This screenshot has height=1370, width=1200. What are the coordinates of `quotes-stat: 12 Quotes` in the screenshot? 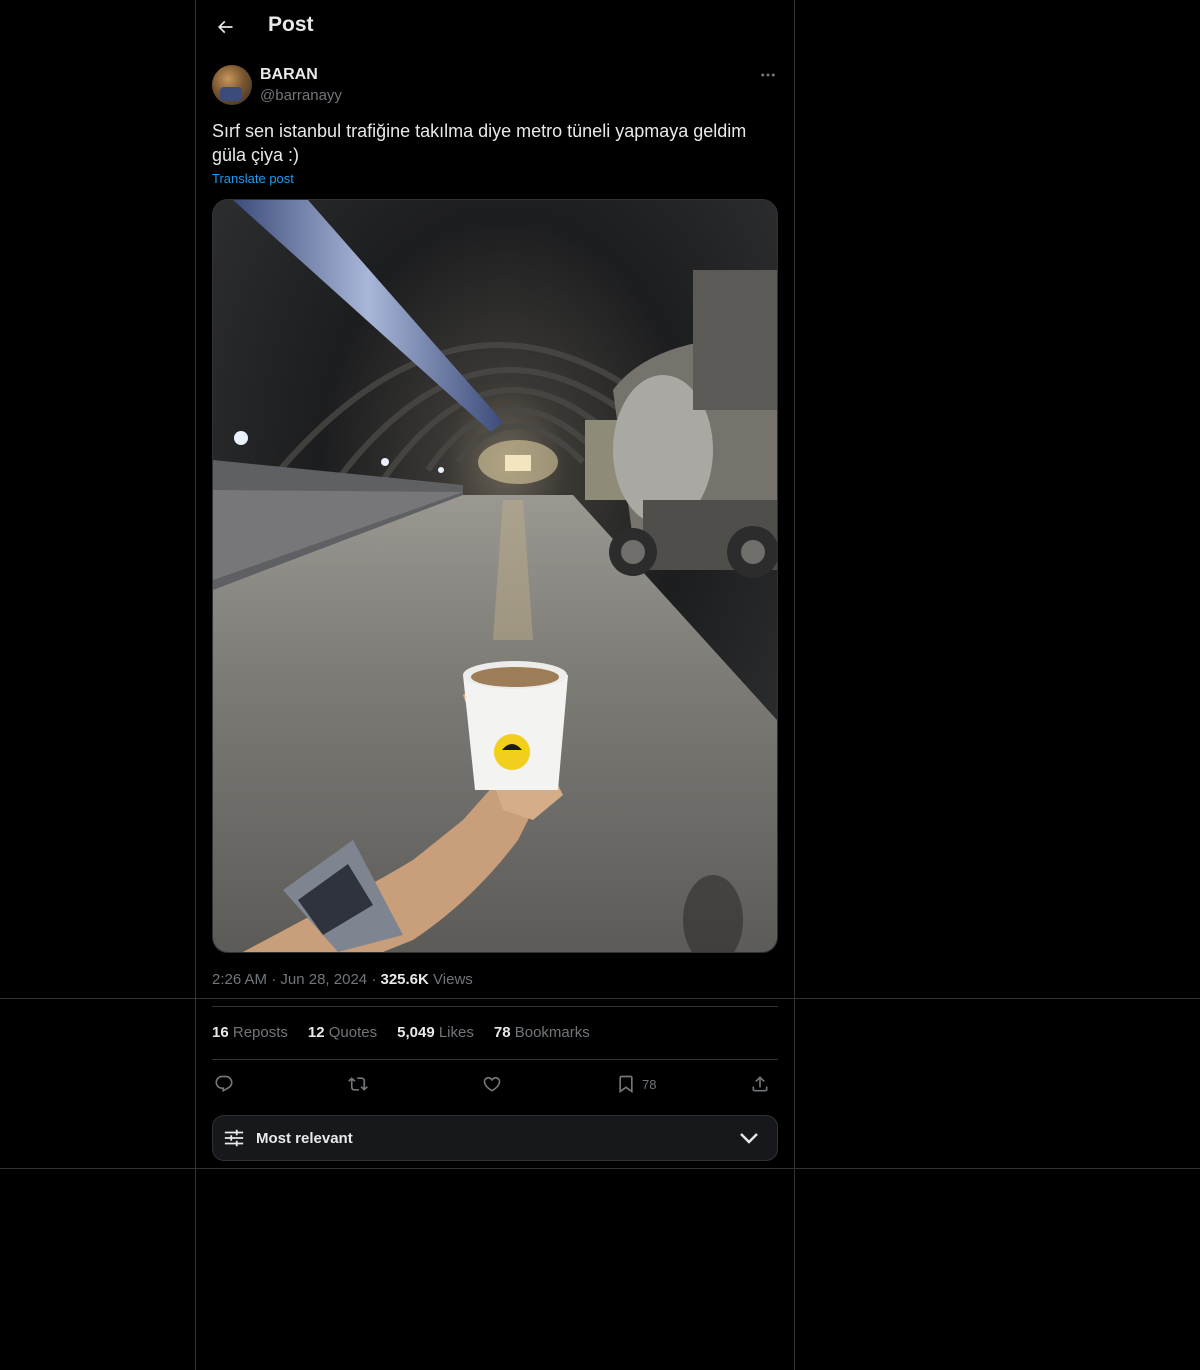 It's located at (342, 1032).